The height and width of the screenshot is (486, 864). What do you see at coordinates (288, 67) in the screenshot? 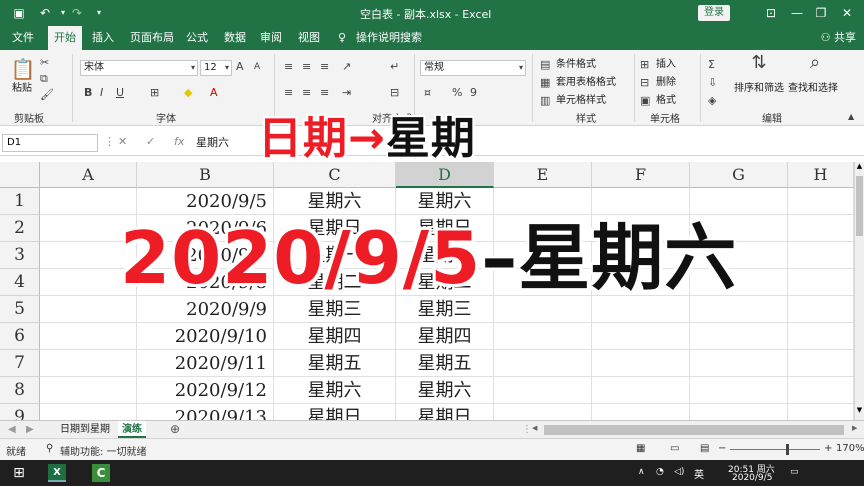
I see `align-top-icon: ≡` at bounding box center [288, 67].